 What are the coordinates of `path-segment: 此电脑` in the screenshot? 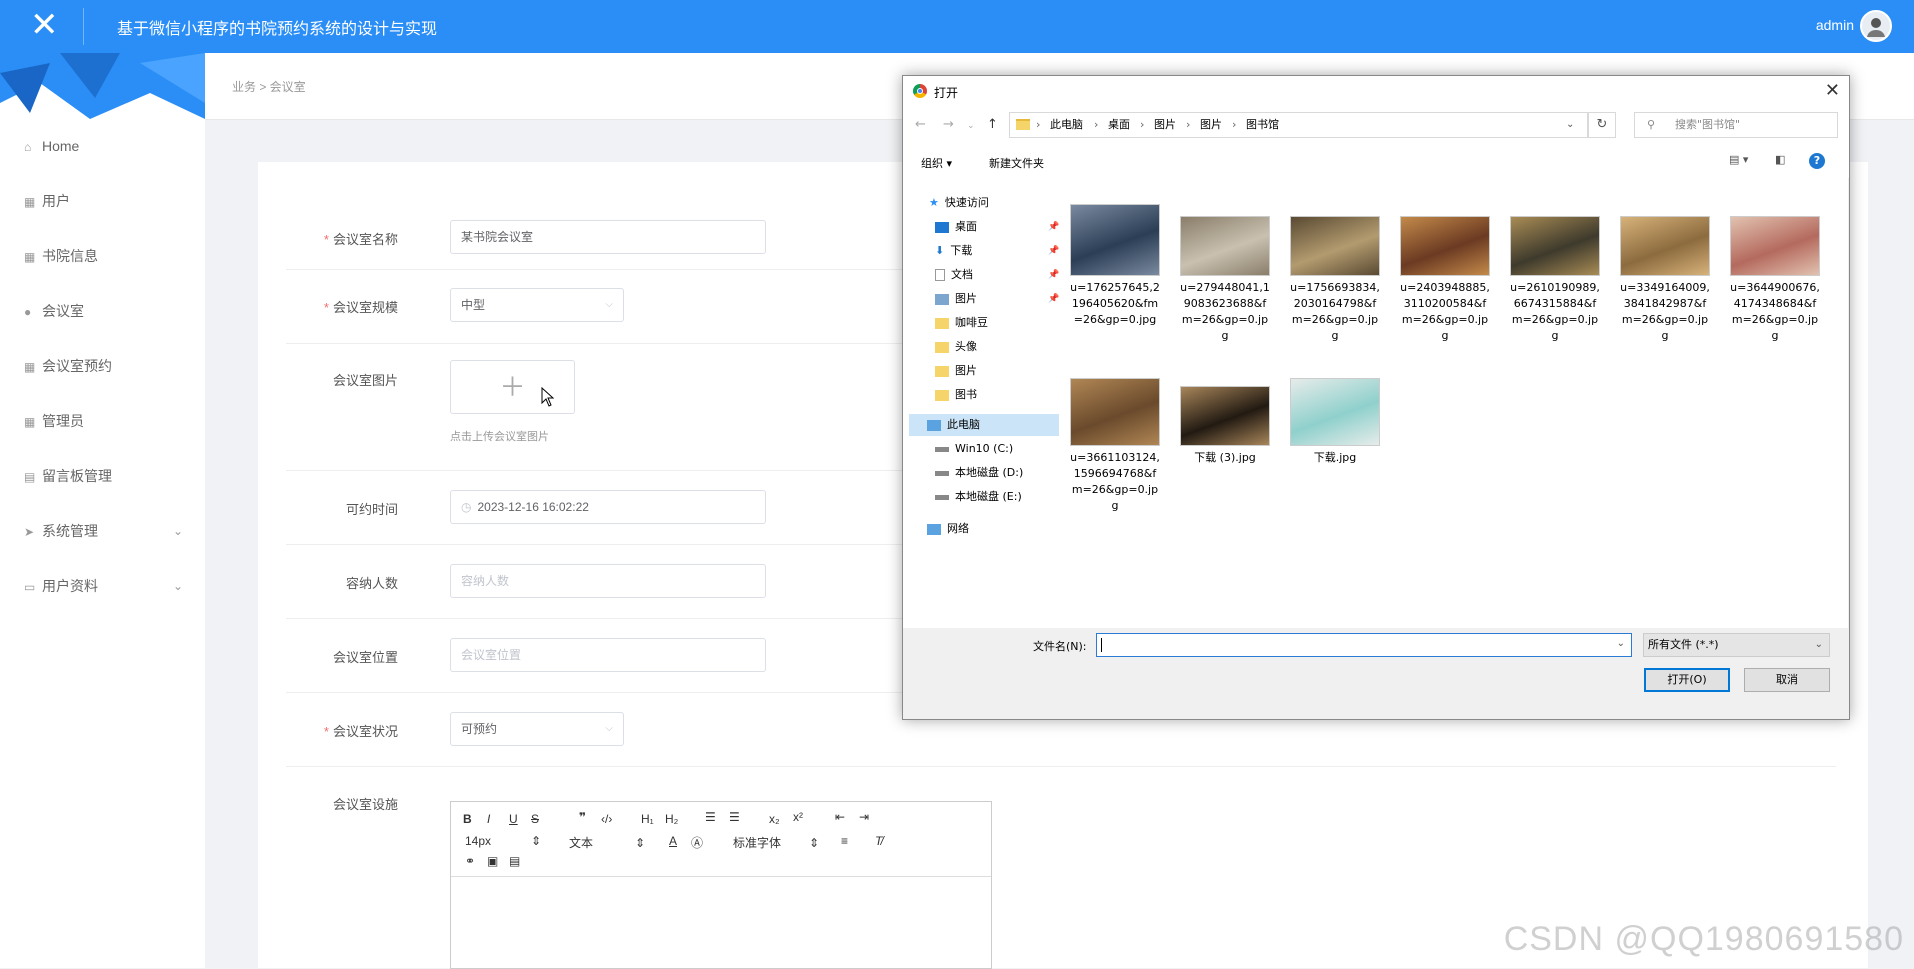 It's located at (1066, 125).